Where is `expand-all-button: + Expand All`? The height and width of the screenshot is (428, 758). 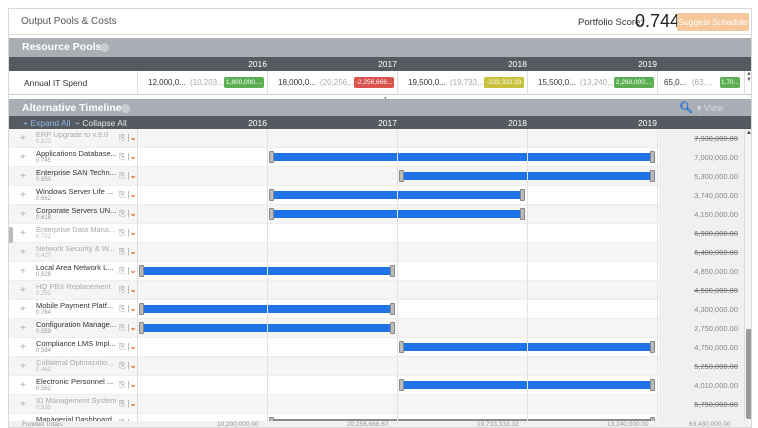 expand-all-button: + Expand All is located at coordinates (47, 123).